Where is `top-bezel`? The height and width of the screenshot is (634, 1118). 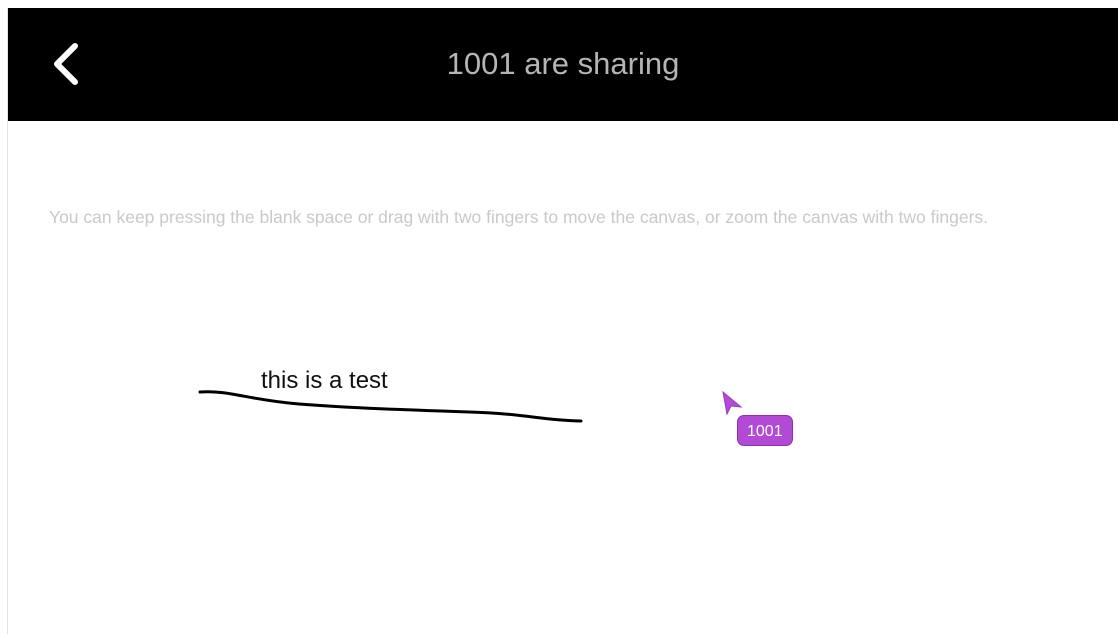
top-bezel is located at coordinates (559, 4).